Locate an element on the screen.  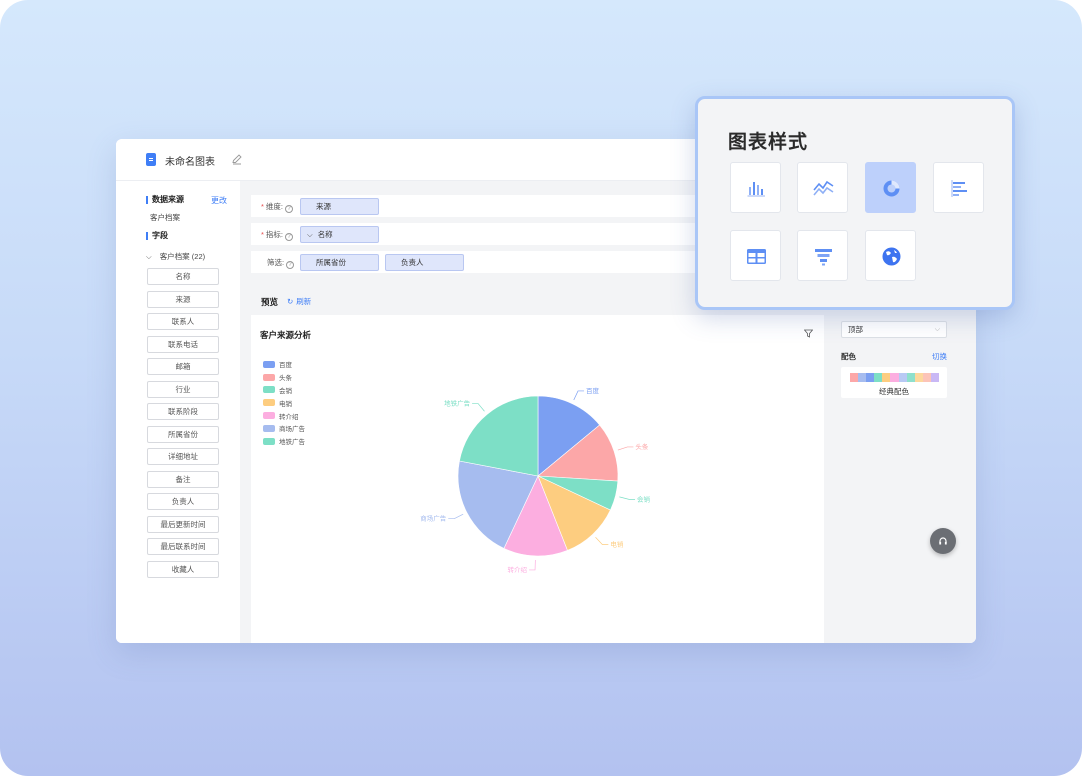
legend-item: 头条 is located at coordinates (284, 377).